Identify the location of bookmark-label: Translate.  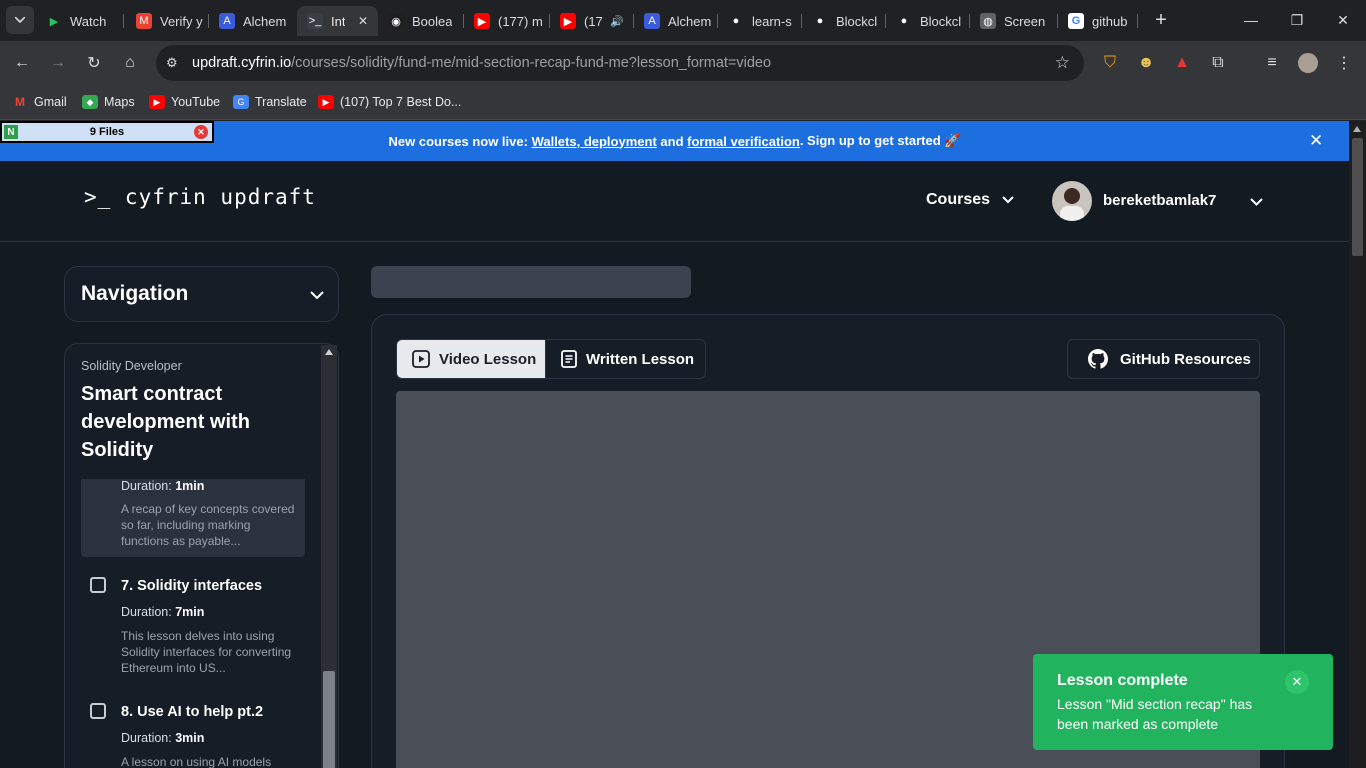
(281, 102).